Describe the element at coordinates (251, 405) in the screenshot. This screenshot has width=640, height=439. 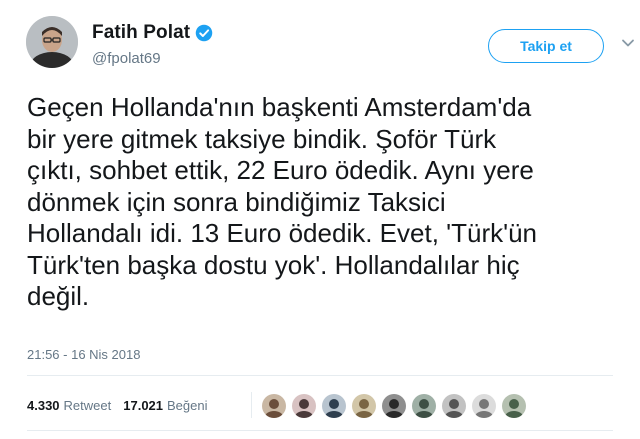
I see `stats-separator` at that location.